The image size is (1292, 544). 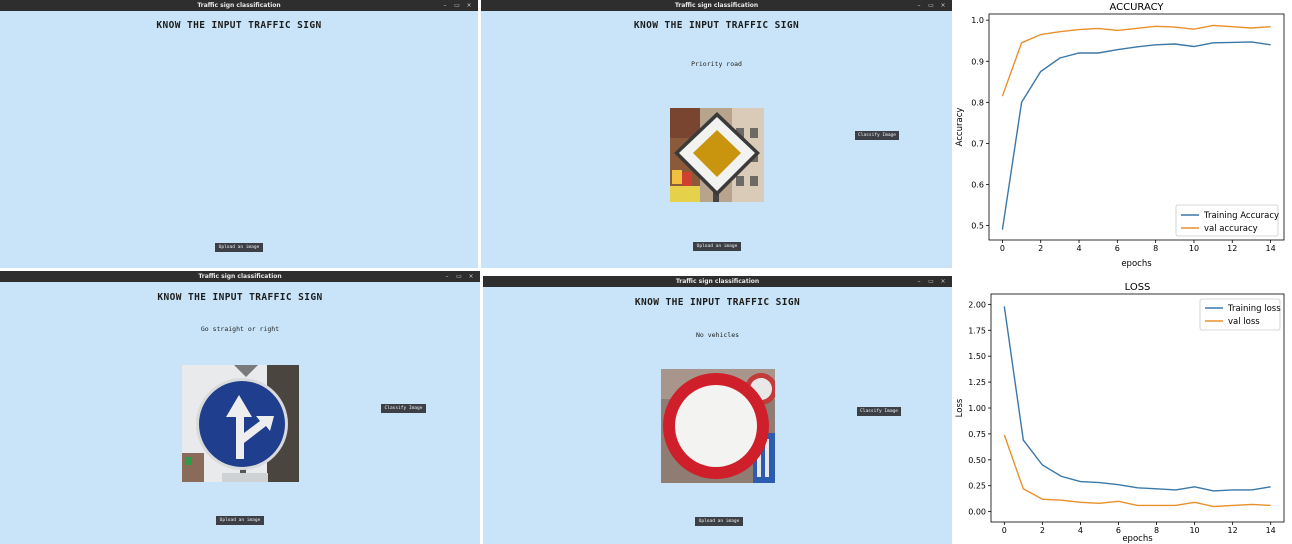 I want to click on legend-label-training: Training Accuracy, so click(x=1241, y=216).